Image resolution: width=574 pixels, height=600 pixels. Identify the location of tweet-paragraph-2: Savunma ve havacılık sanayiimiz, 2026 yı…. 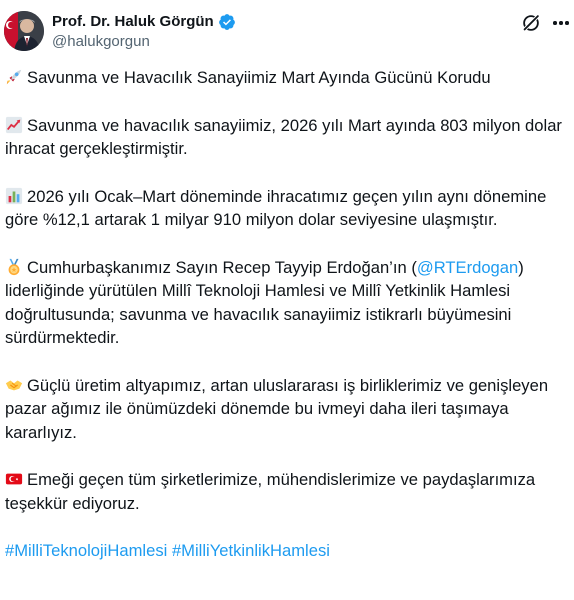
(285, 137).